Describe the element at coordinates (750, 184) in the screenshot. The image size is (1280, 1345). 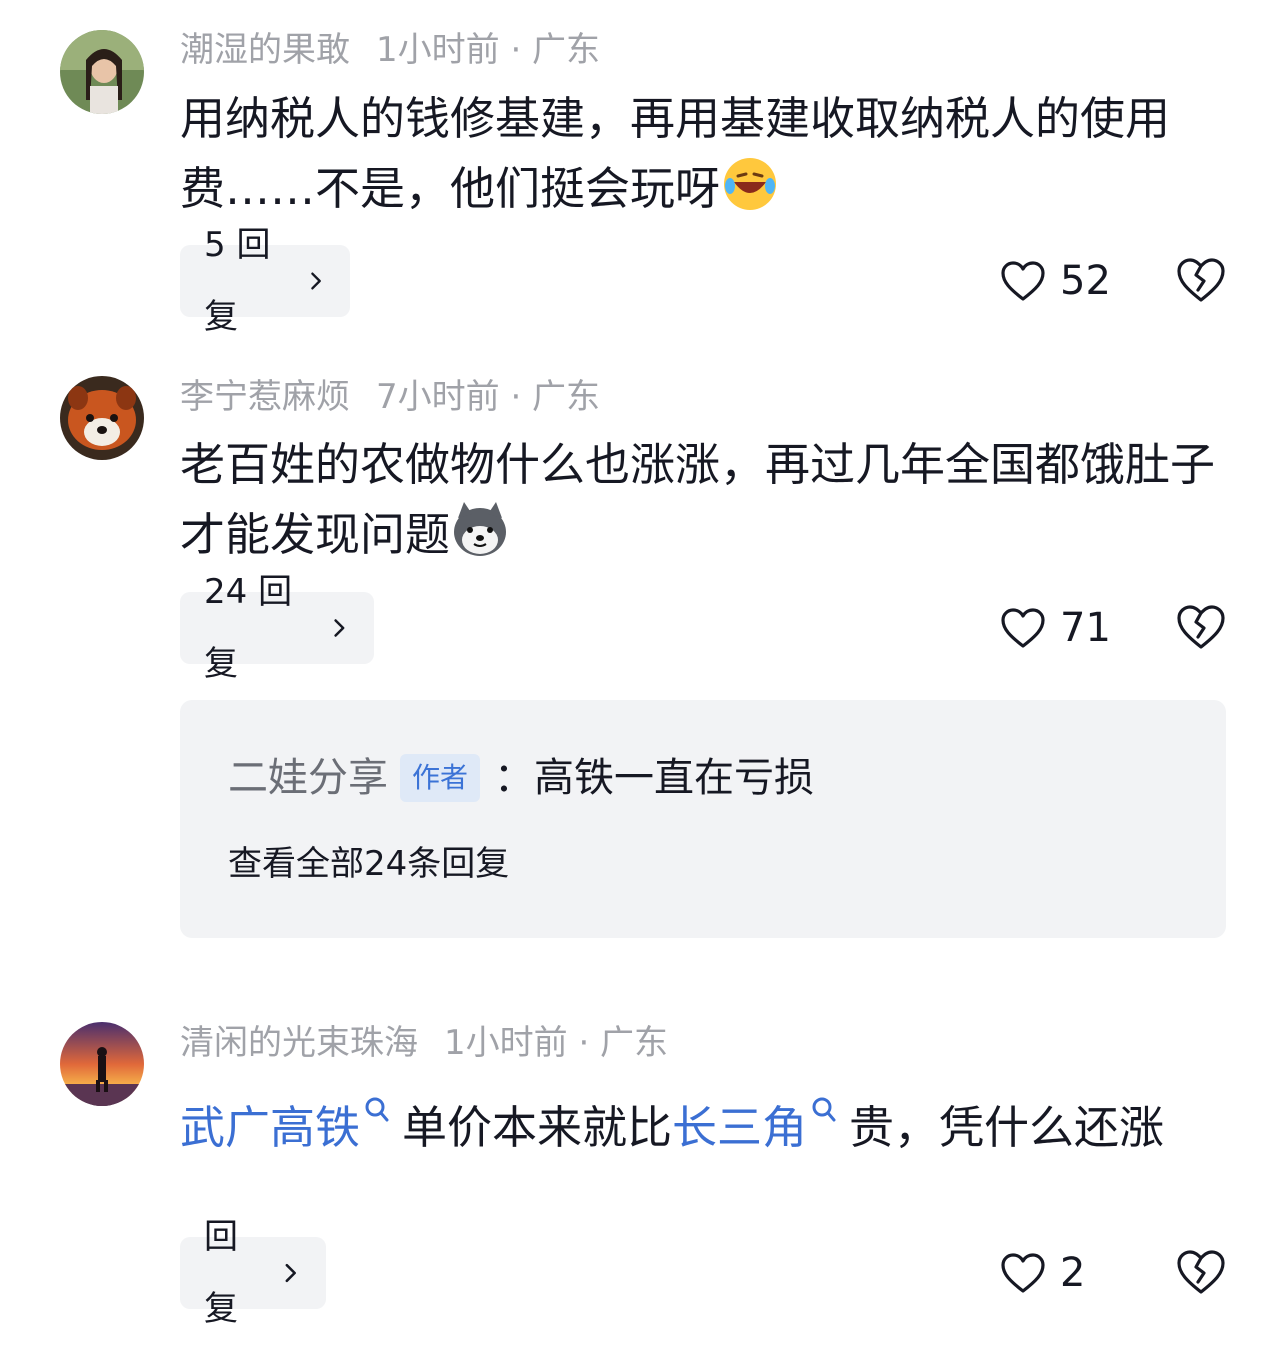
I see `rolling-laughing-emoji` at that location.